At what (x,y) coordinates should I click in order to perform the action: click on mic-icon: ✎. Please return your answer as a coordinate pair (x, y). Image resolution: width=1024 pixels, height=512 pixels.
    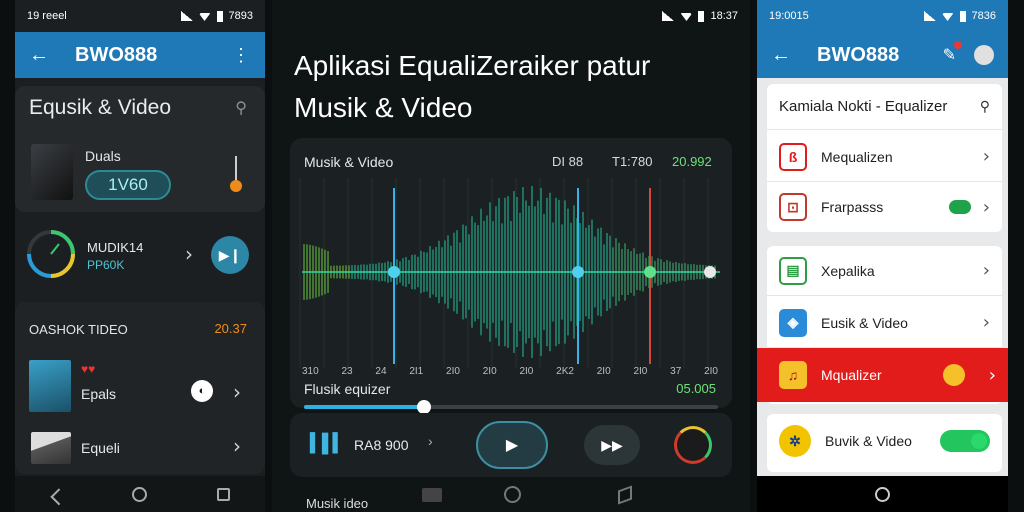
    Looking at the image, I should click on (952, 53).